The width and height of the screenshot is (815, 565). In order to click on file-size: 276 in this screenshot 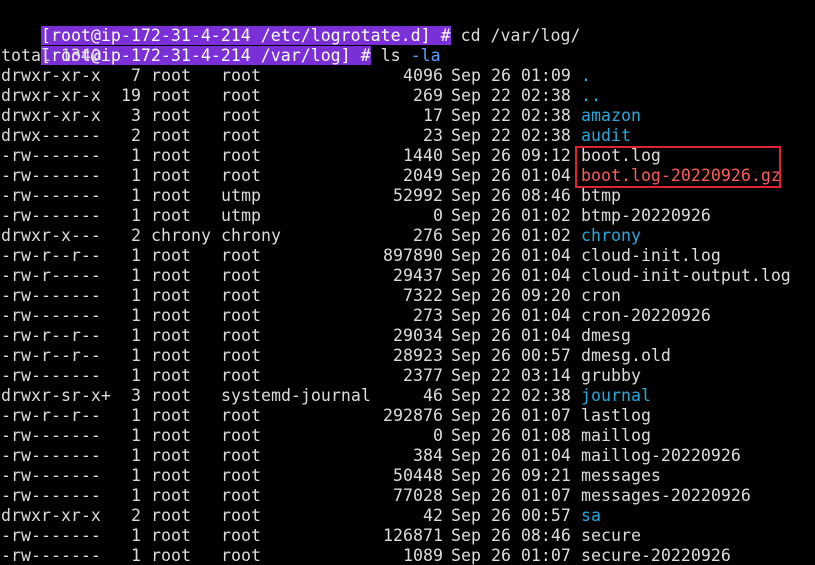, I will do `click(428, 235)`.